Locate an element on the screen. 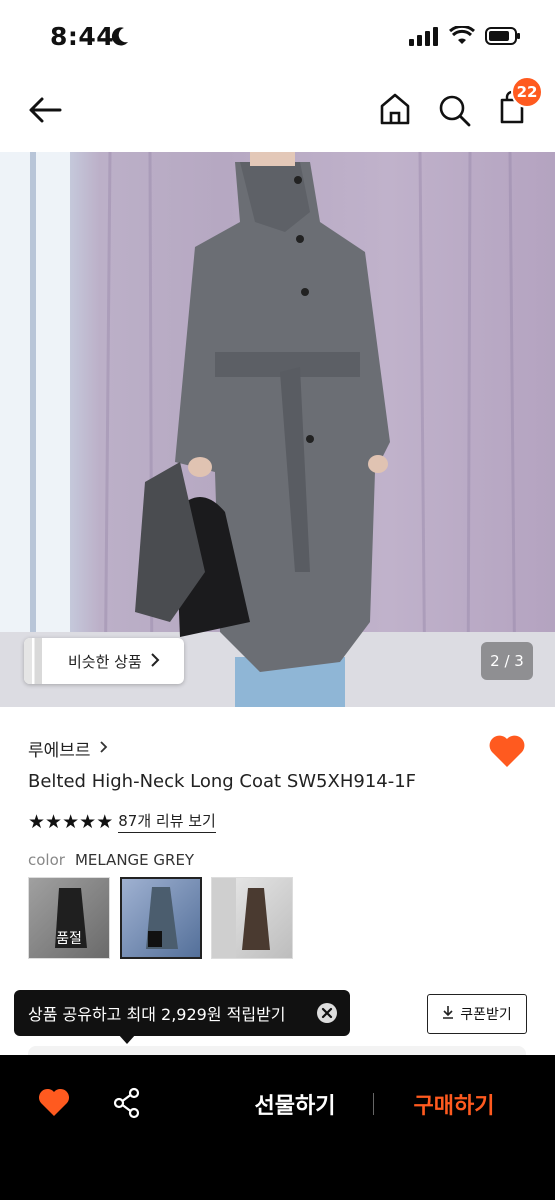 The height and width of the screenshot is (1200, 555). rating-row: ★ ★ ★ ★ ★ 87개 리뷰 보기 is located at coordinates (122, 821).